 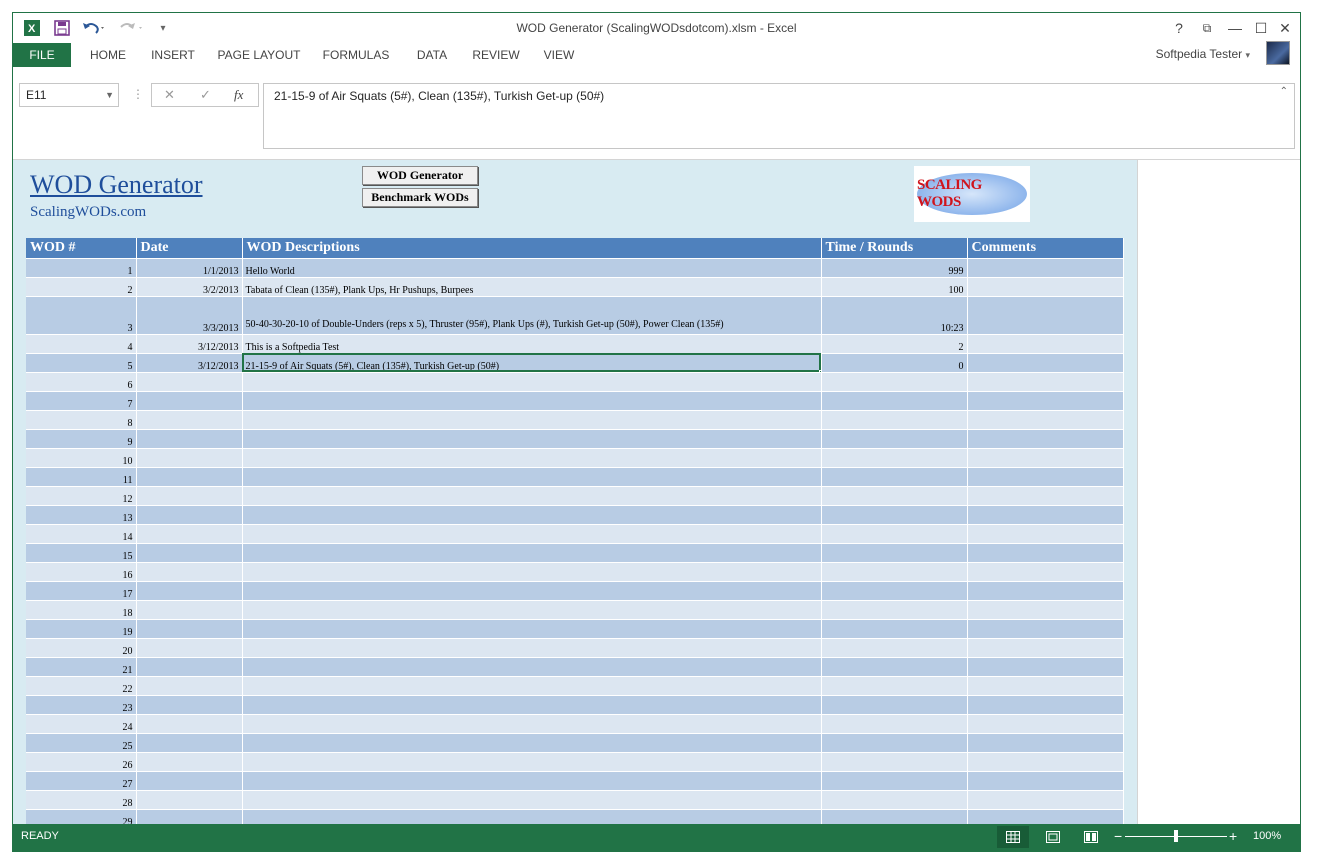 What do you see at coordinates (1267, 836) in the screenshot?
I see `zoom-level: 100%` at bounding box center [1267, 836].